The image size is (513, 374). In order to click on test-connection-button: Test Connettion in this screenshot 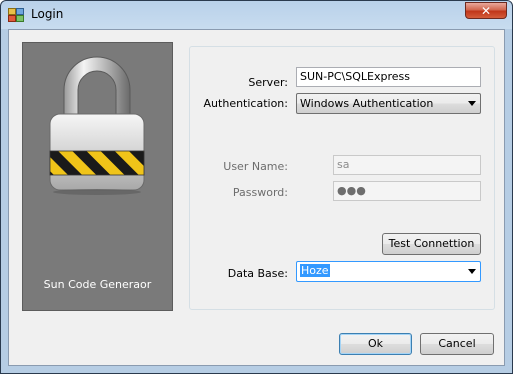, I will do `click(431, 244)`.